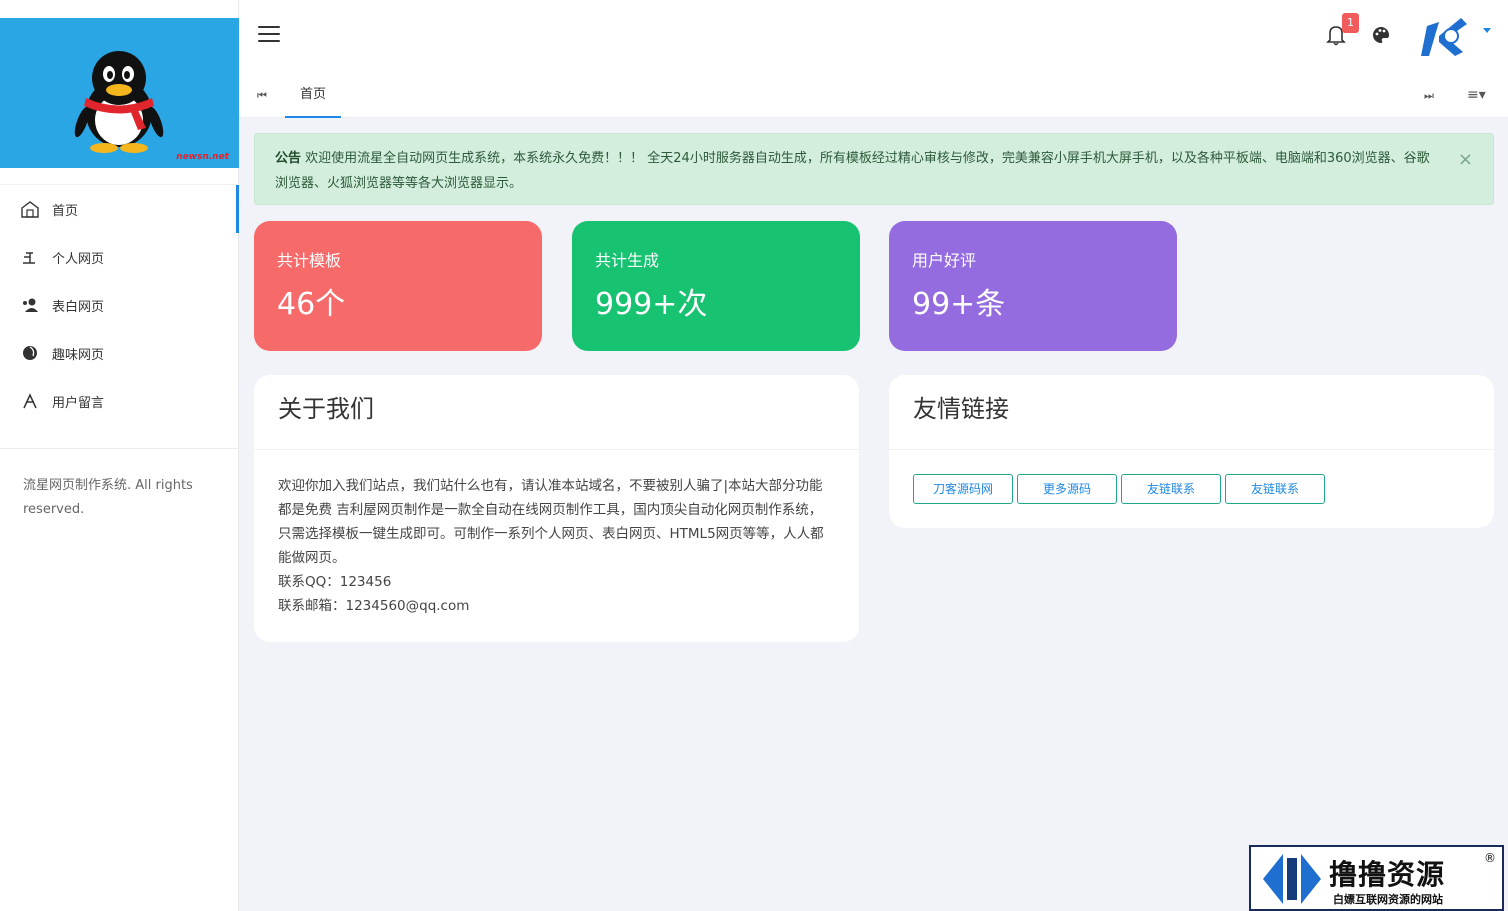 The width and height of the screenshot is (1508, 911). Describe the element at coordinates (651, 304) in the screenshot. I see `stat-value: 999+次` at that location.